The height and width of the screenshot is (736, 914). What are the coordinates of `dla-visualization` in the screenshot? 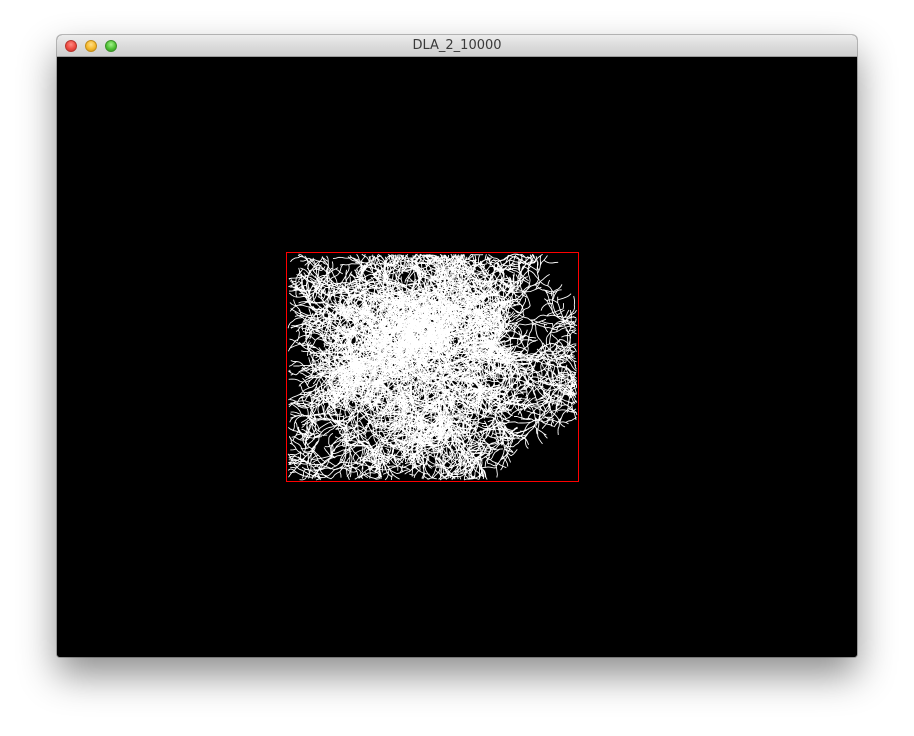 It's located at (432, 367).